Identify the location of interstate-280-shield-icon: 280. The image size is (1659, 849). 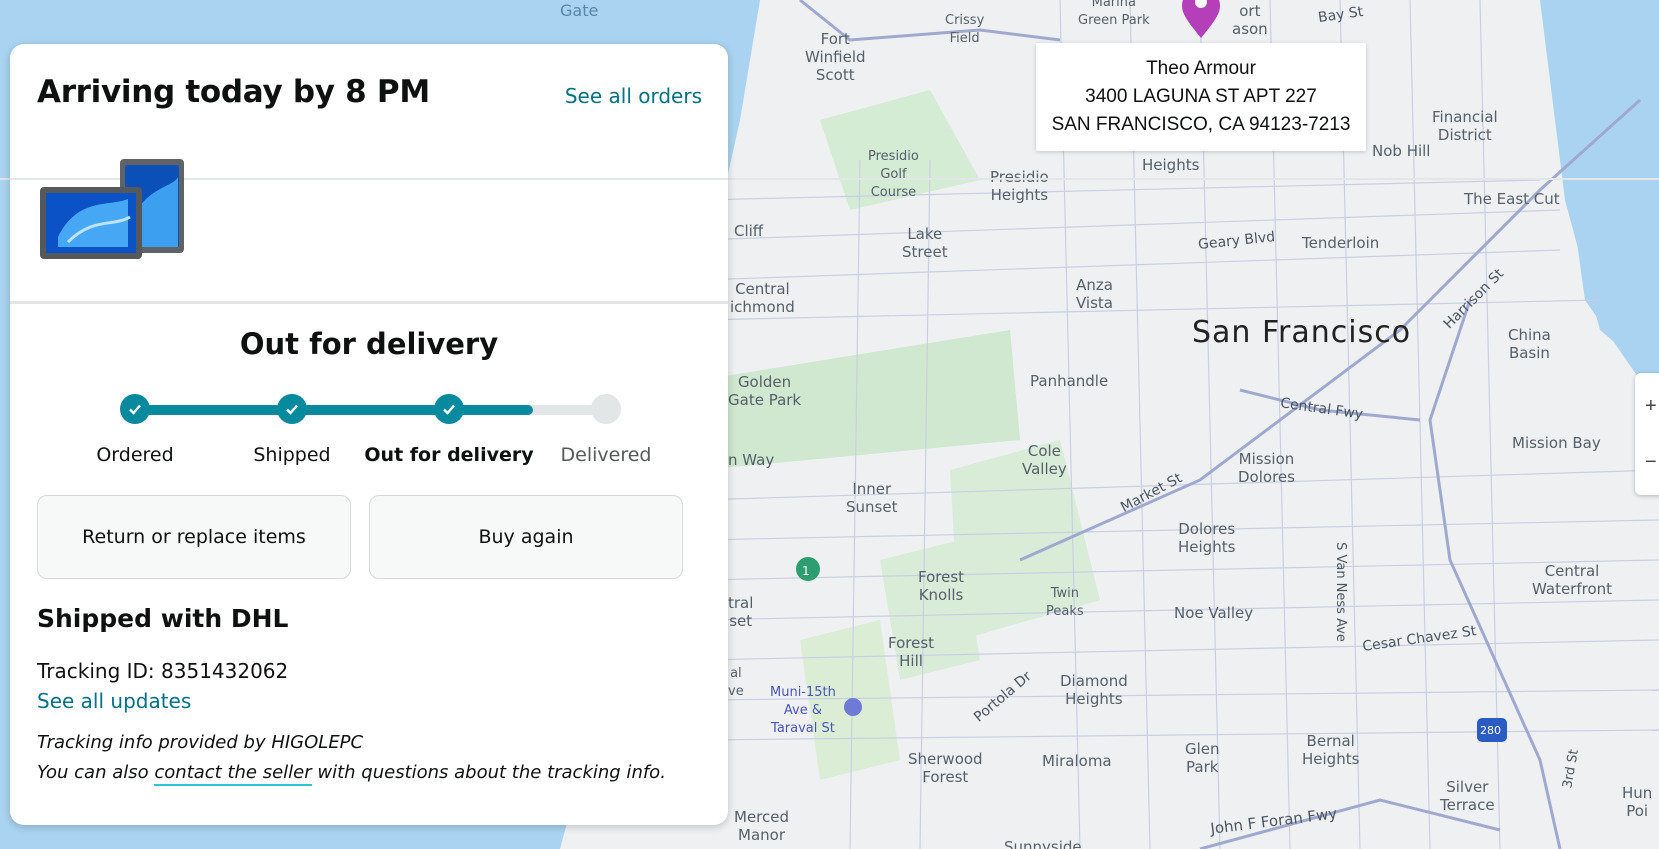
(1490, 730).